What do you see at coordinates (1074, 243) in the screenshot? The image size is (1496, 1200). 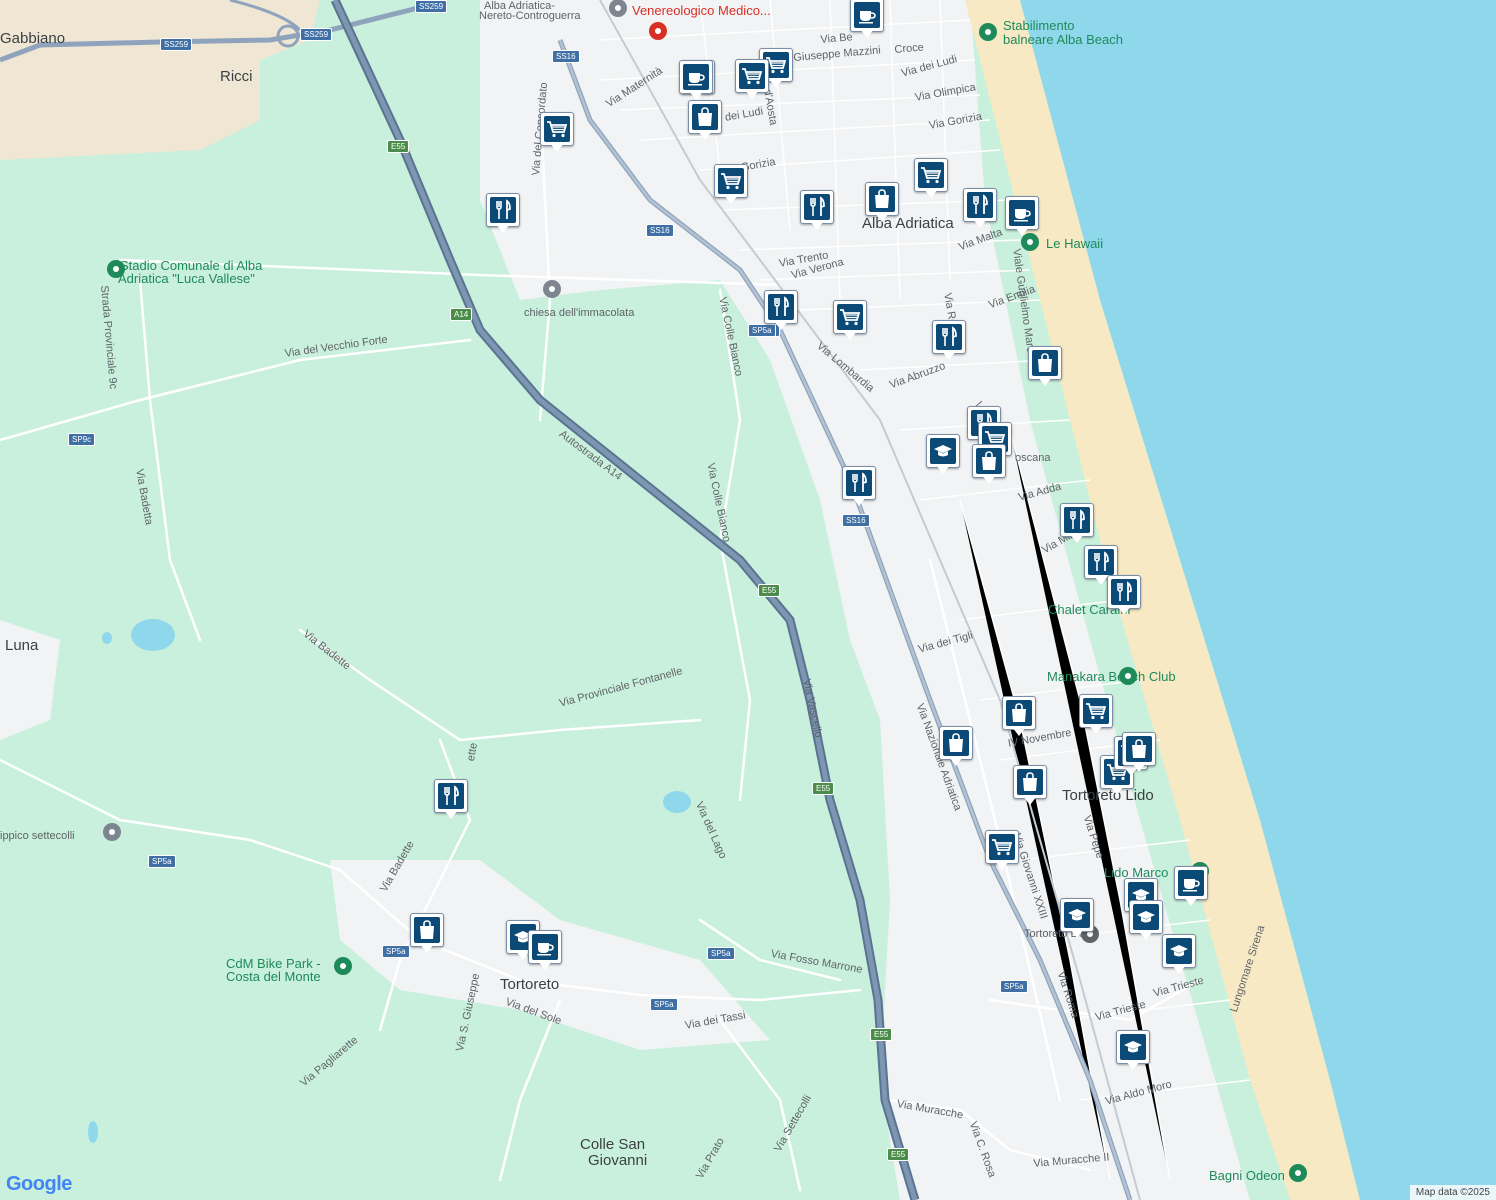 I see `poi-label: Le Hawaii` at bounding box center [1074, 243].